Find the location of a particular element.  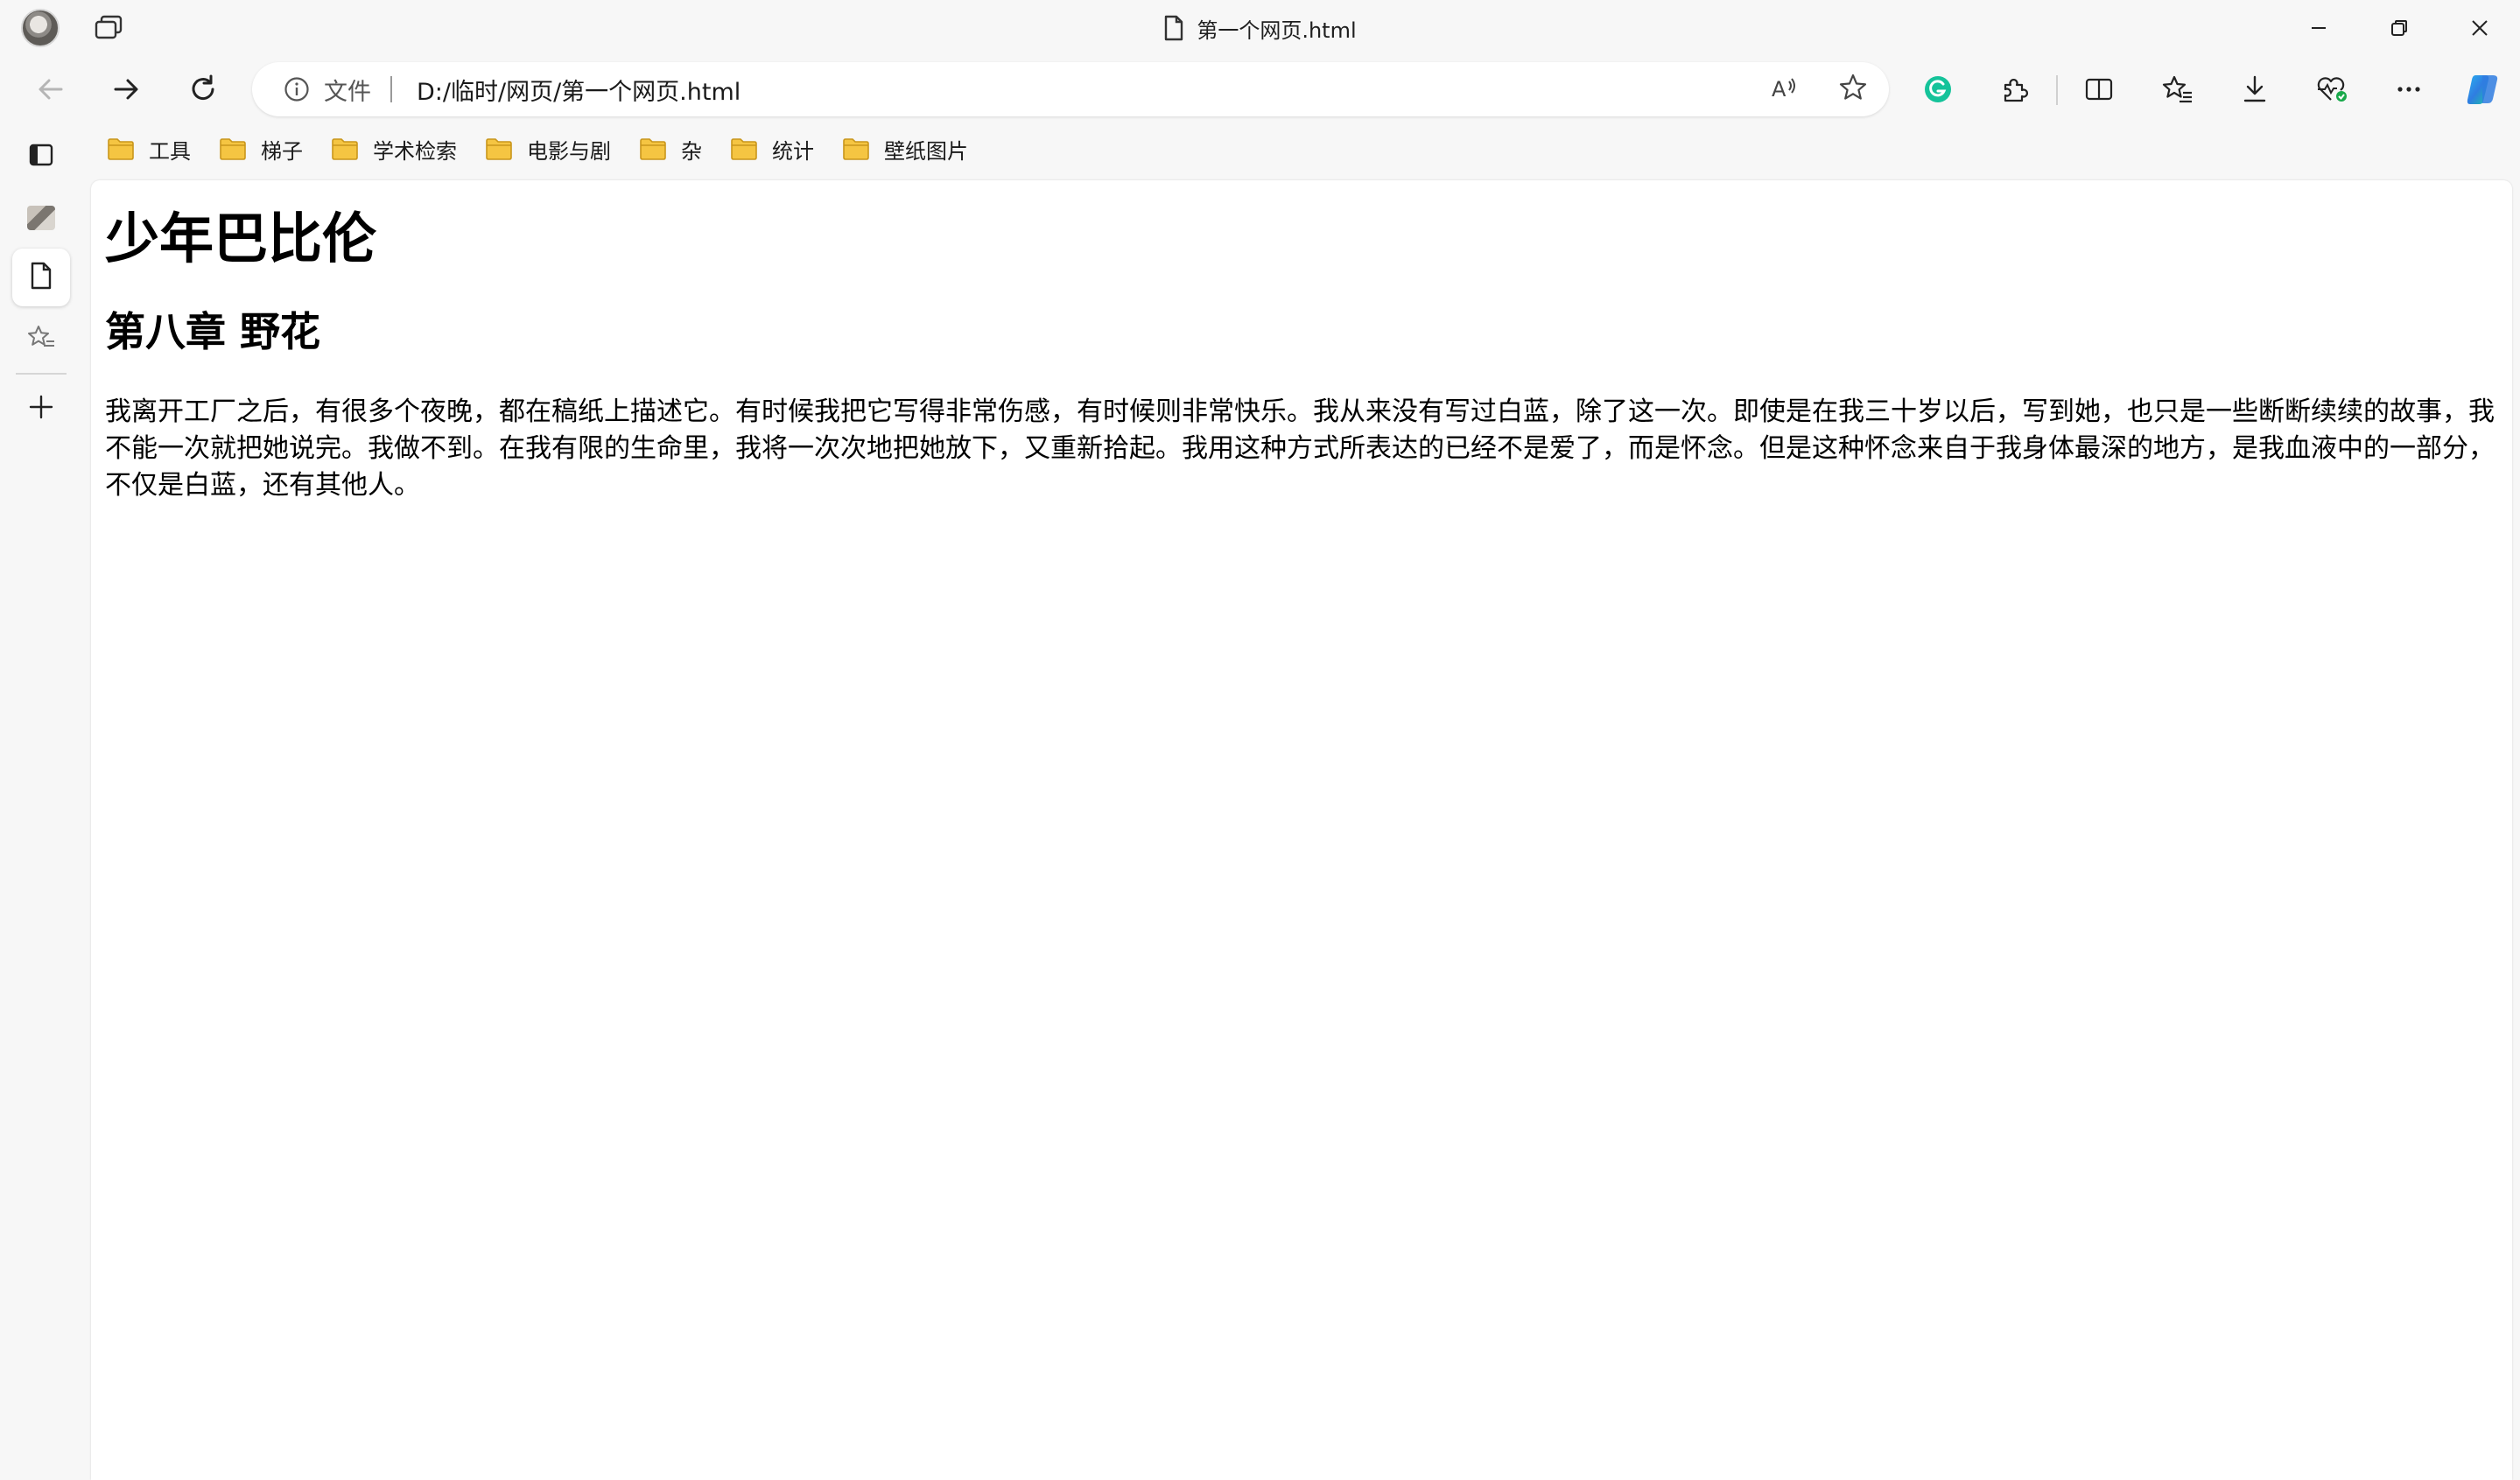

tab-actions-icon is located at coordinates (108, 28).